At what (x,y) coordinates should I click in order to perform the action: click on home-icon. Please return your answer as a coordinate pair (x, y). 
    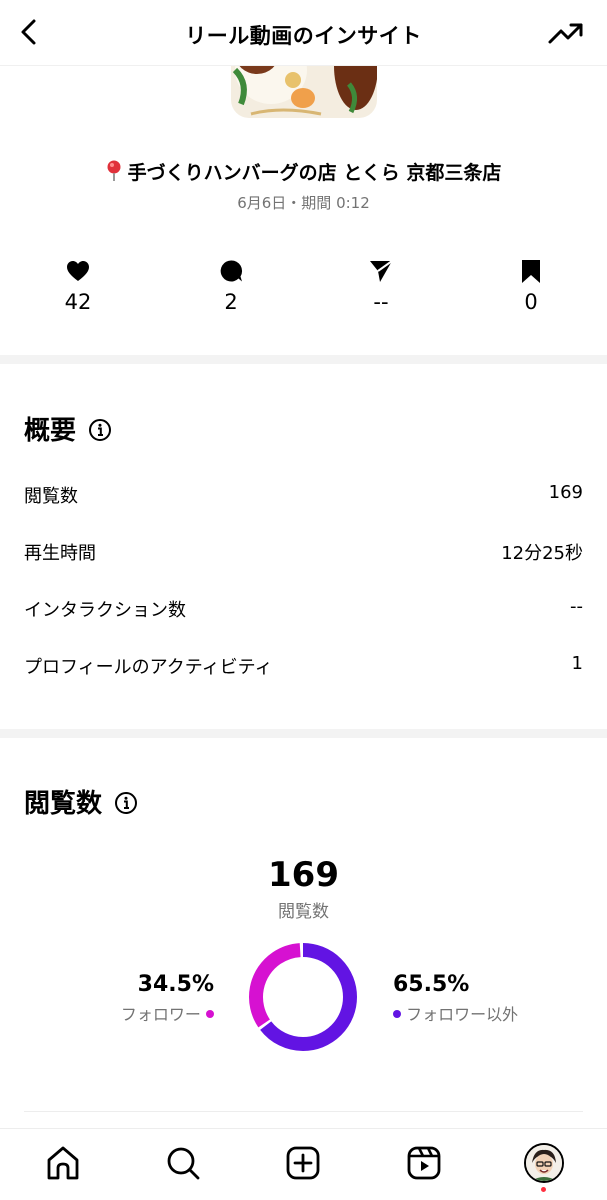
    Looking at the image, I should click on (63, 1163).